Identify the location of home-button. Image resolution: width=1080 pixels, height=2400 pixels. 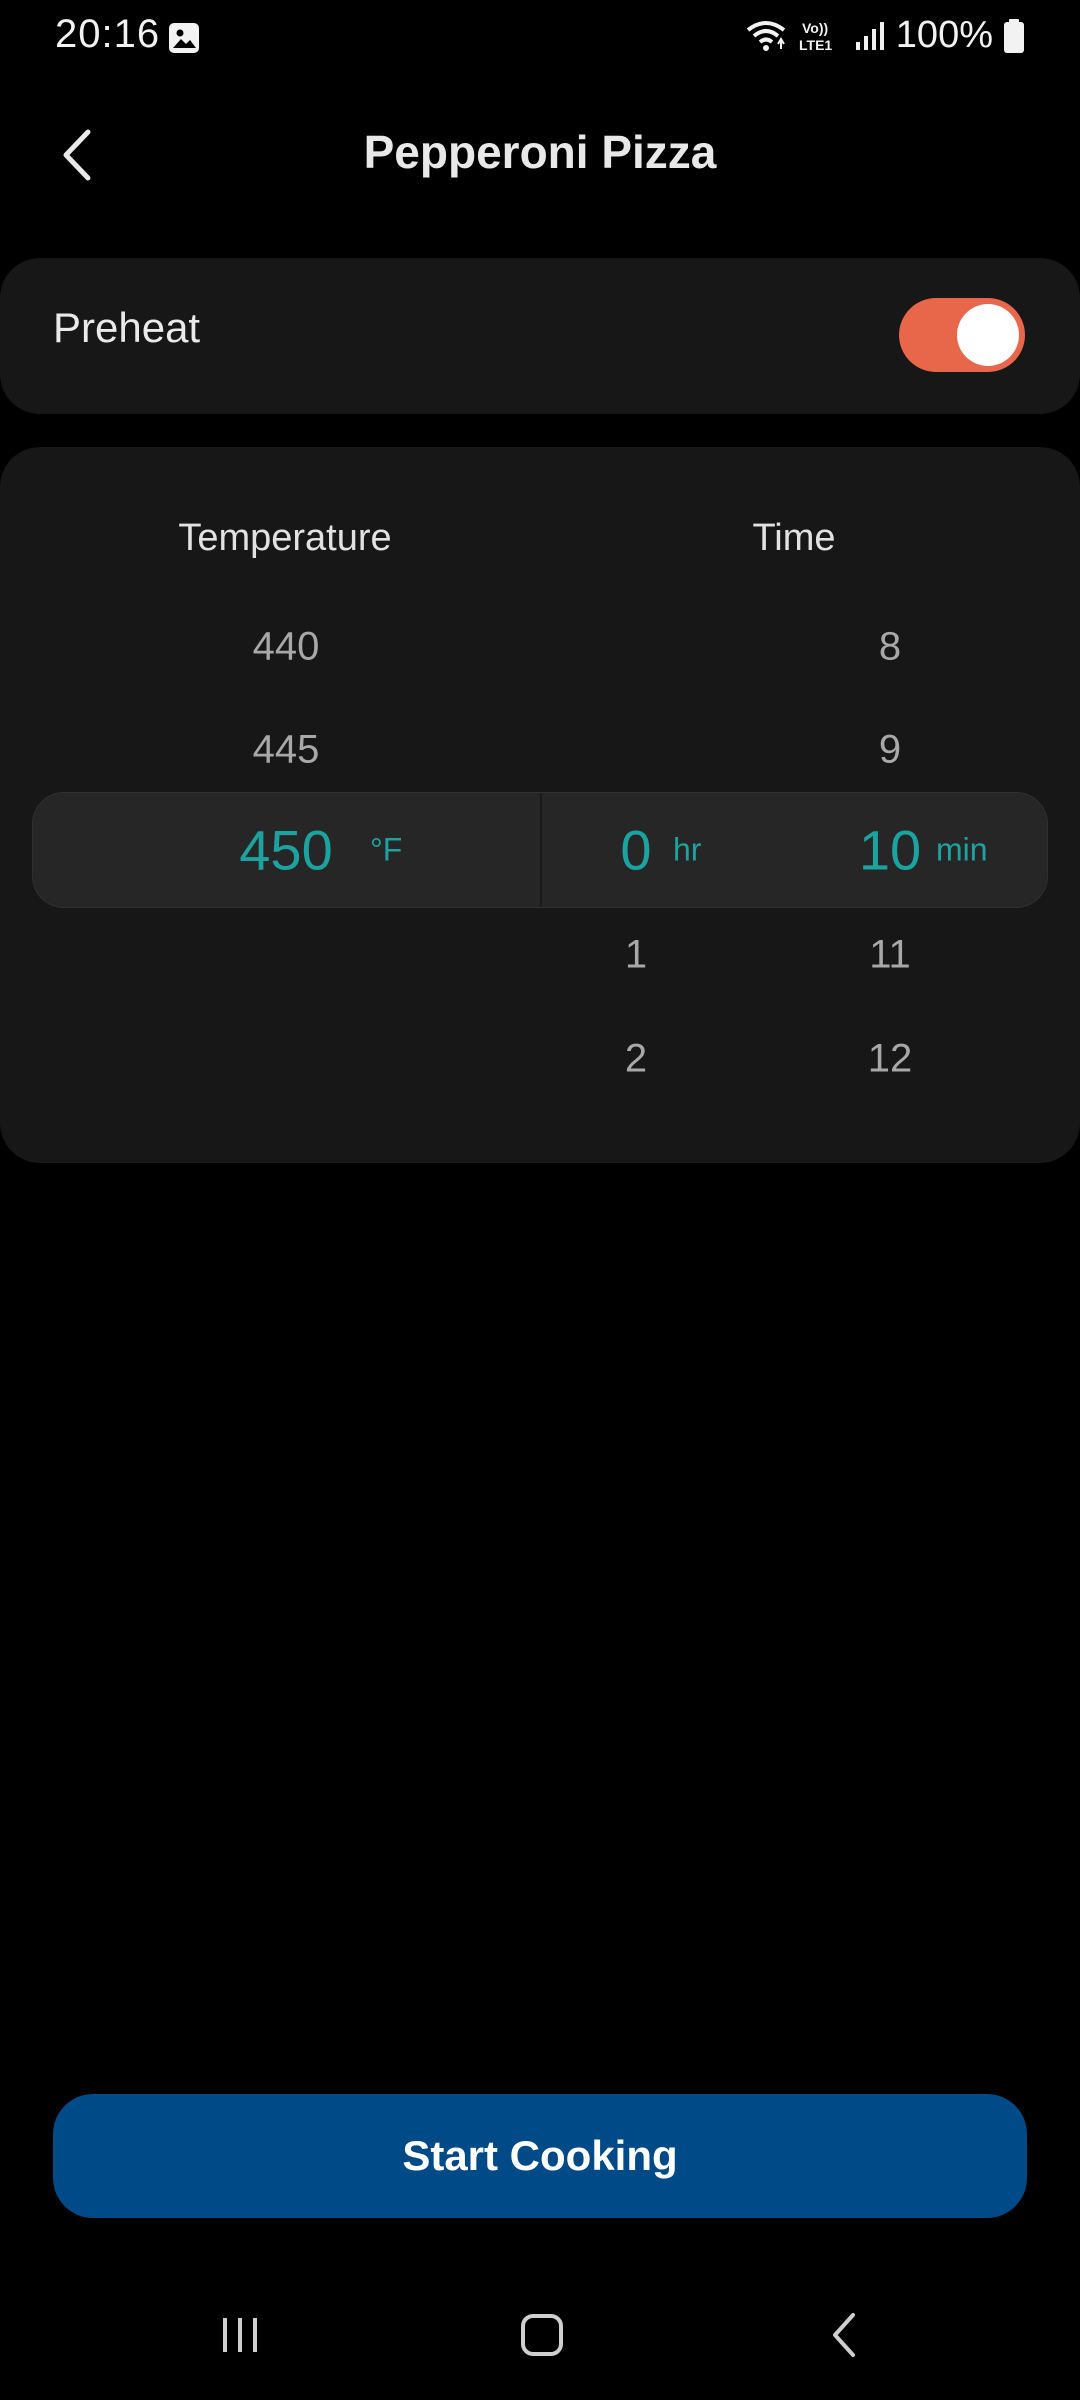
(542, 2335).